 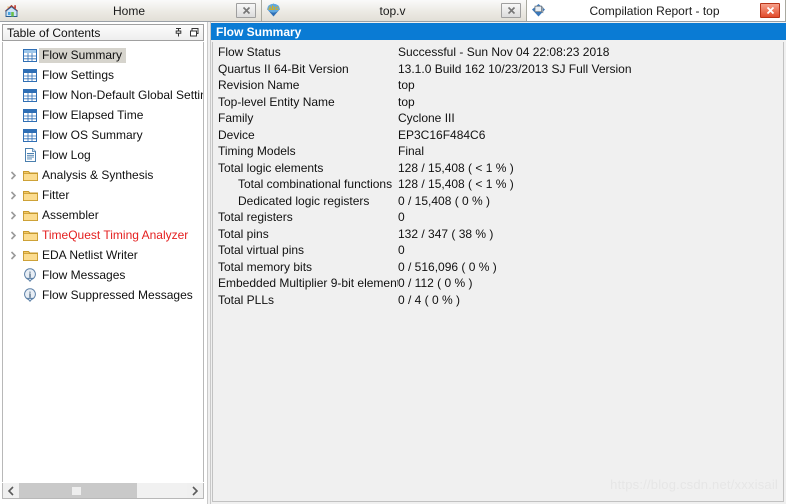 I want to click on tree-item-label: Flow Suppressed Messages, so click(x=117, y=294).